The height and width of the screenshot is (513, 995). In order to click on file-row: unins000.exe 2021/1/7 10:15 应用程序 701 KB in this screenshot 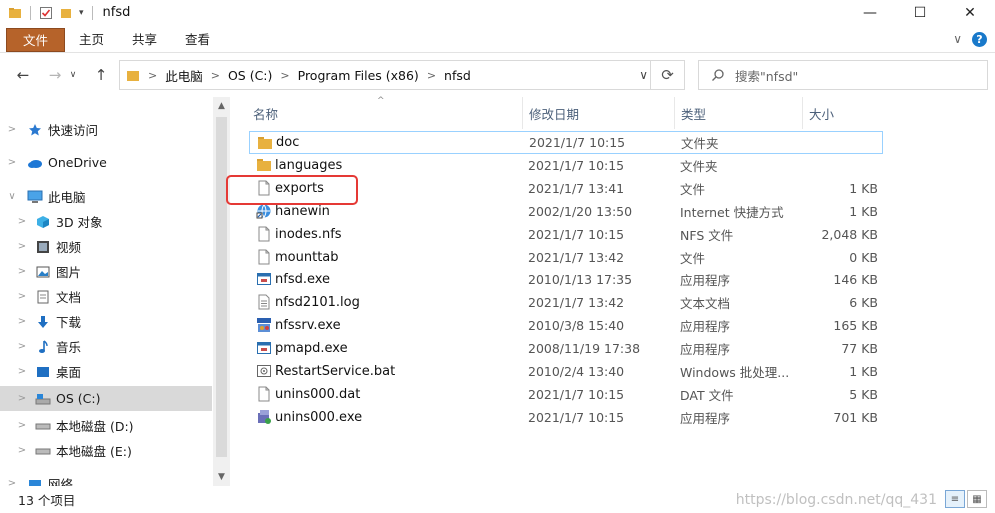, I will do `click(566, 417)`.